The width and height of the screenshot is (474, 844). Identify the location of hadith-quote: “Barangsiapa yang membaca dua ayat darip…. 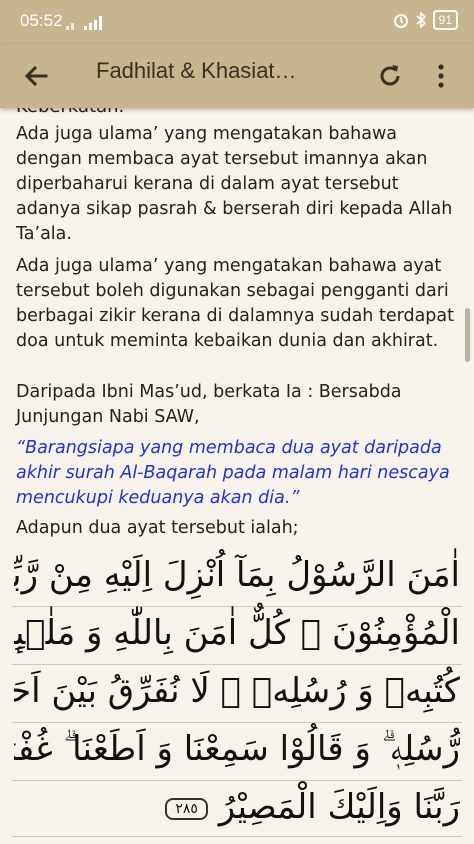
(233, 473).